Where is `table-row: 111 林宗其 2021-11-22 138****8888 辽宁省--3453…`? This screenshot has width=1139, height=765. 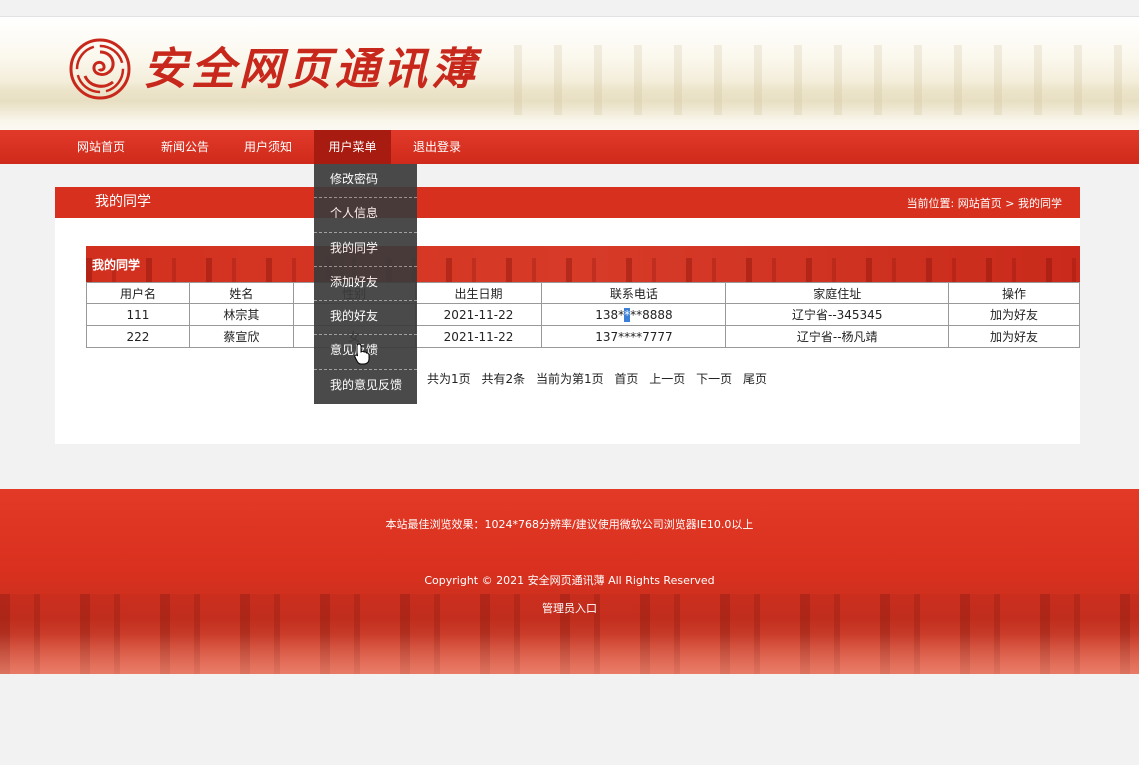 table-row: 111 林宗其 2021-11-22 138****8888 辽宁省--3453… is located at coordinates (583, 314).